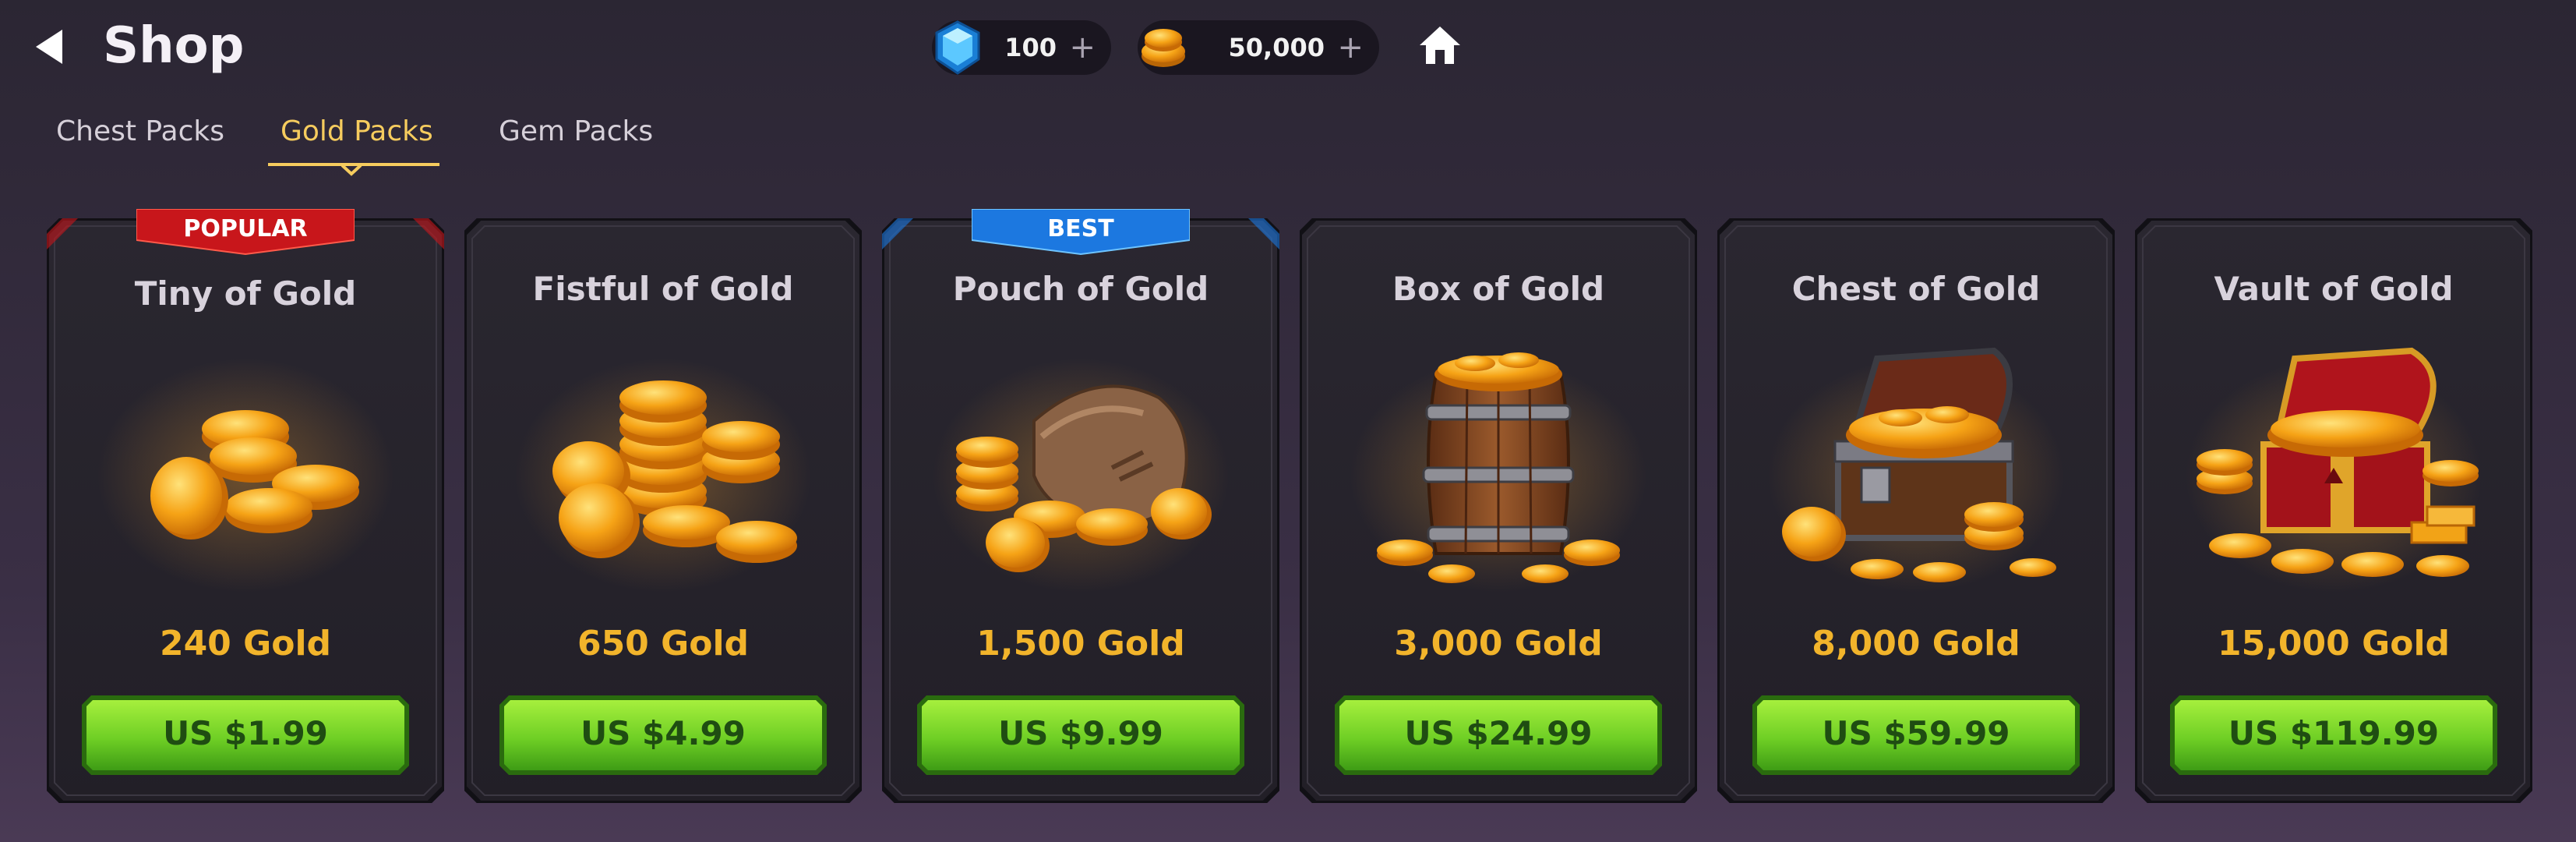 The width and height of the screenshot is (2576, 842). What do you see at coordinates (1498, 289) in the screenshot?
I see `pack-name: Box of Gold` at bounding box center [1498, 289].